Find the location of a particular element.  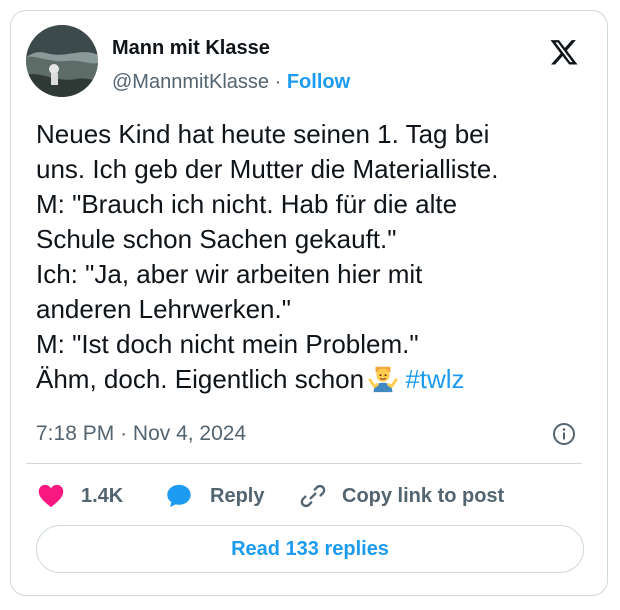

like-button: 1.4K is located at coordinates (79, 496).